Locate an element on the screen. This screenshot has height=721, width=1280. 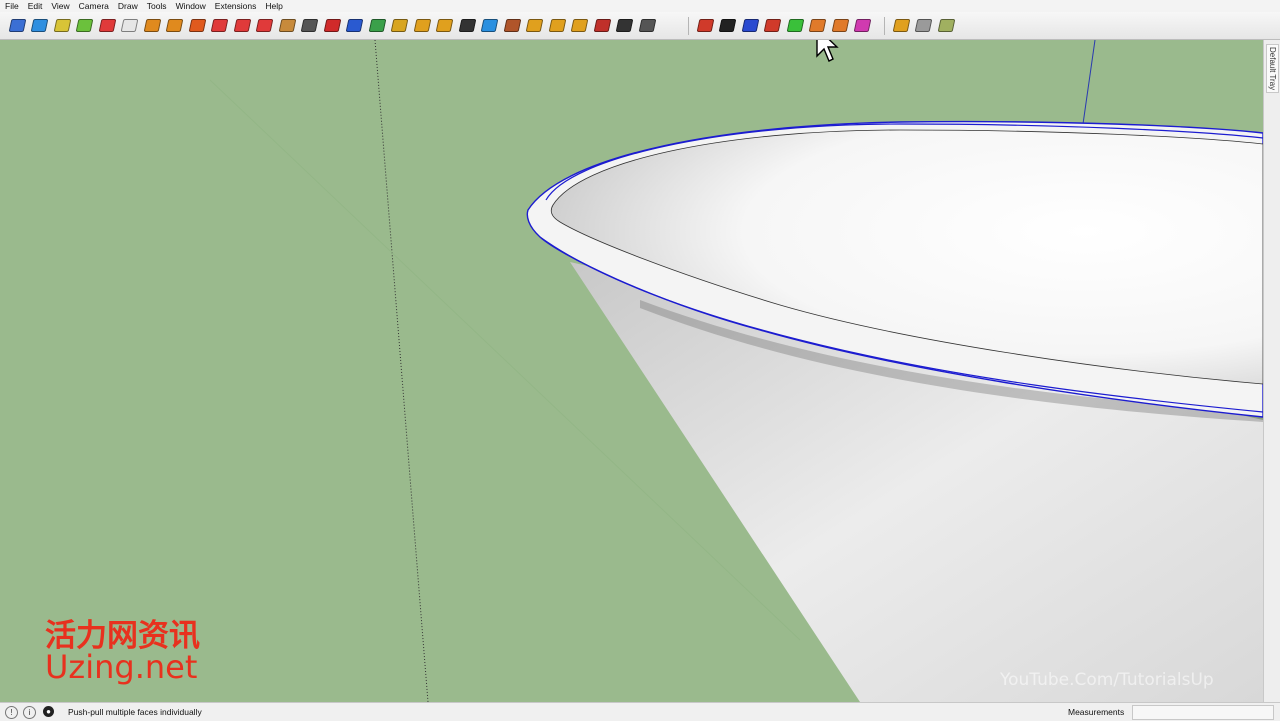
move-icon is located at coordinates (489, 25).